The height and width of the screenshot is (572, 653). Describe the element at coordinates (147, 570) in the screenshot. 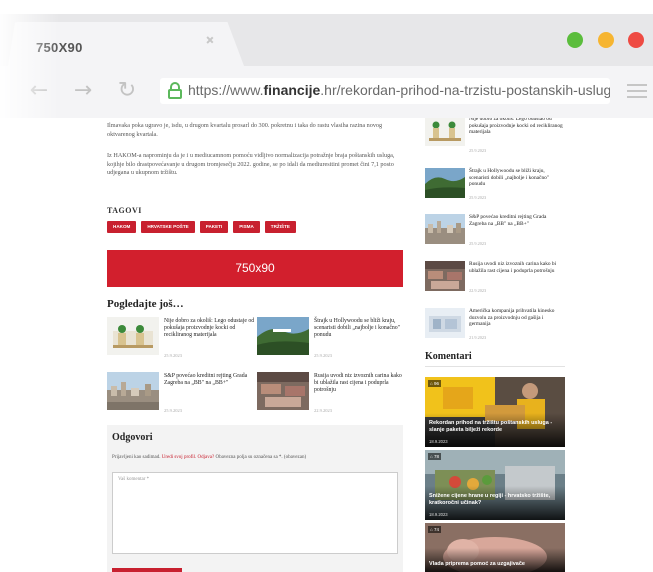

I see `submit-comment-button` at that location.